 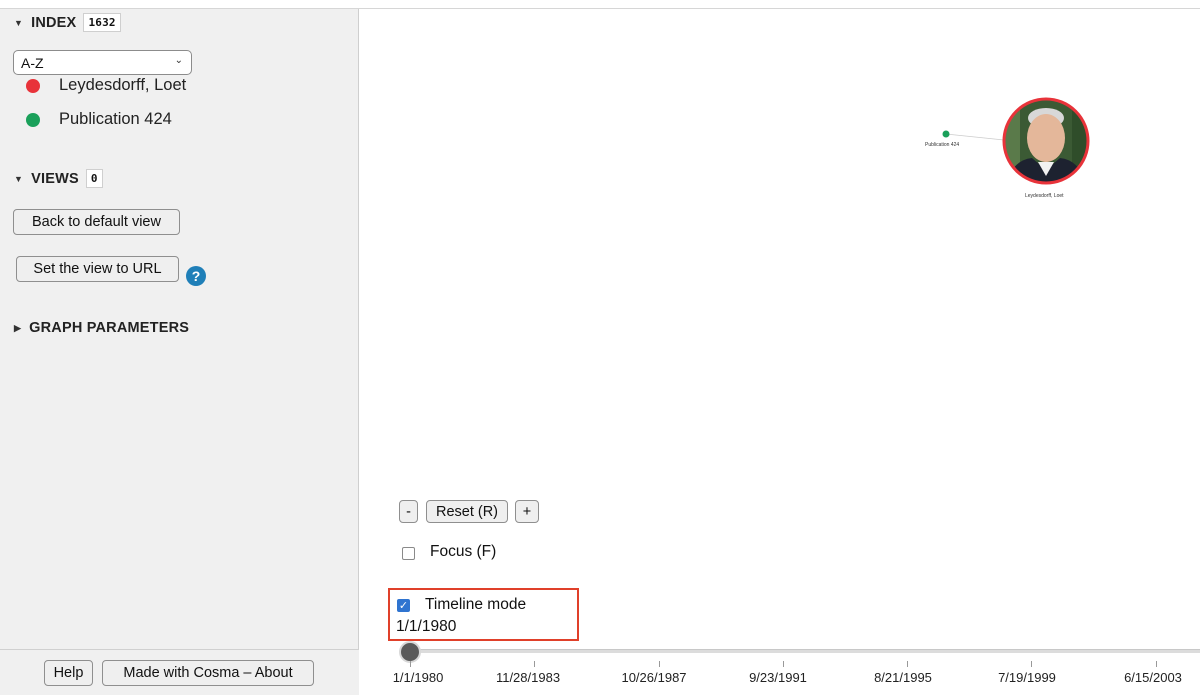 I want to click on timeline-tick-label: 9/23/1991, so click(x=778, y=677).